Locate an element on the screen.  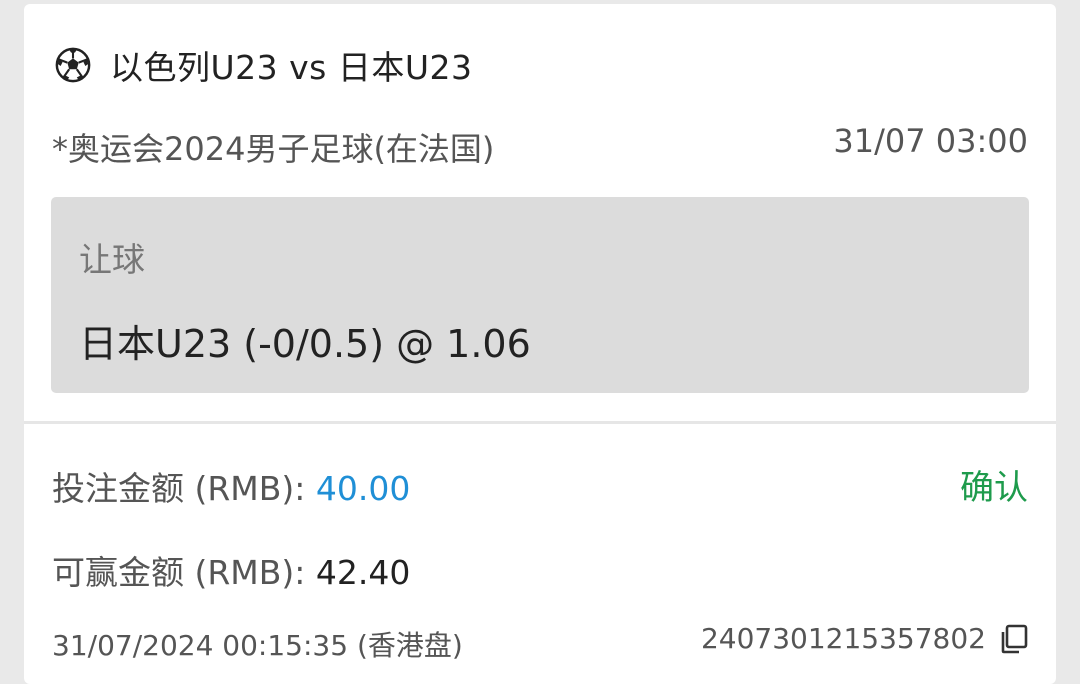
stake-row: 投注金额 (RMB): 40.00 is located at coordinates (231, 486).